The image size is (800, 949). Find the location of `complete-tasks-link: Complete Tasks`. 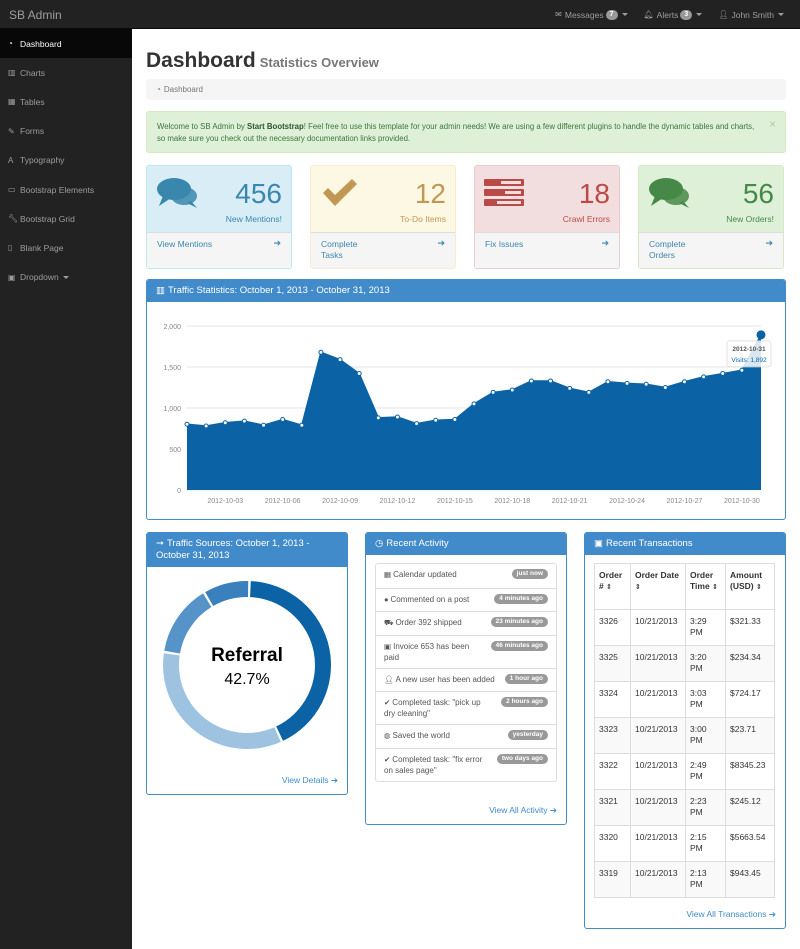

complete-tasks-link: Complete Tasks is located at coordinates (339, 249).